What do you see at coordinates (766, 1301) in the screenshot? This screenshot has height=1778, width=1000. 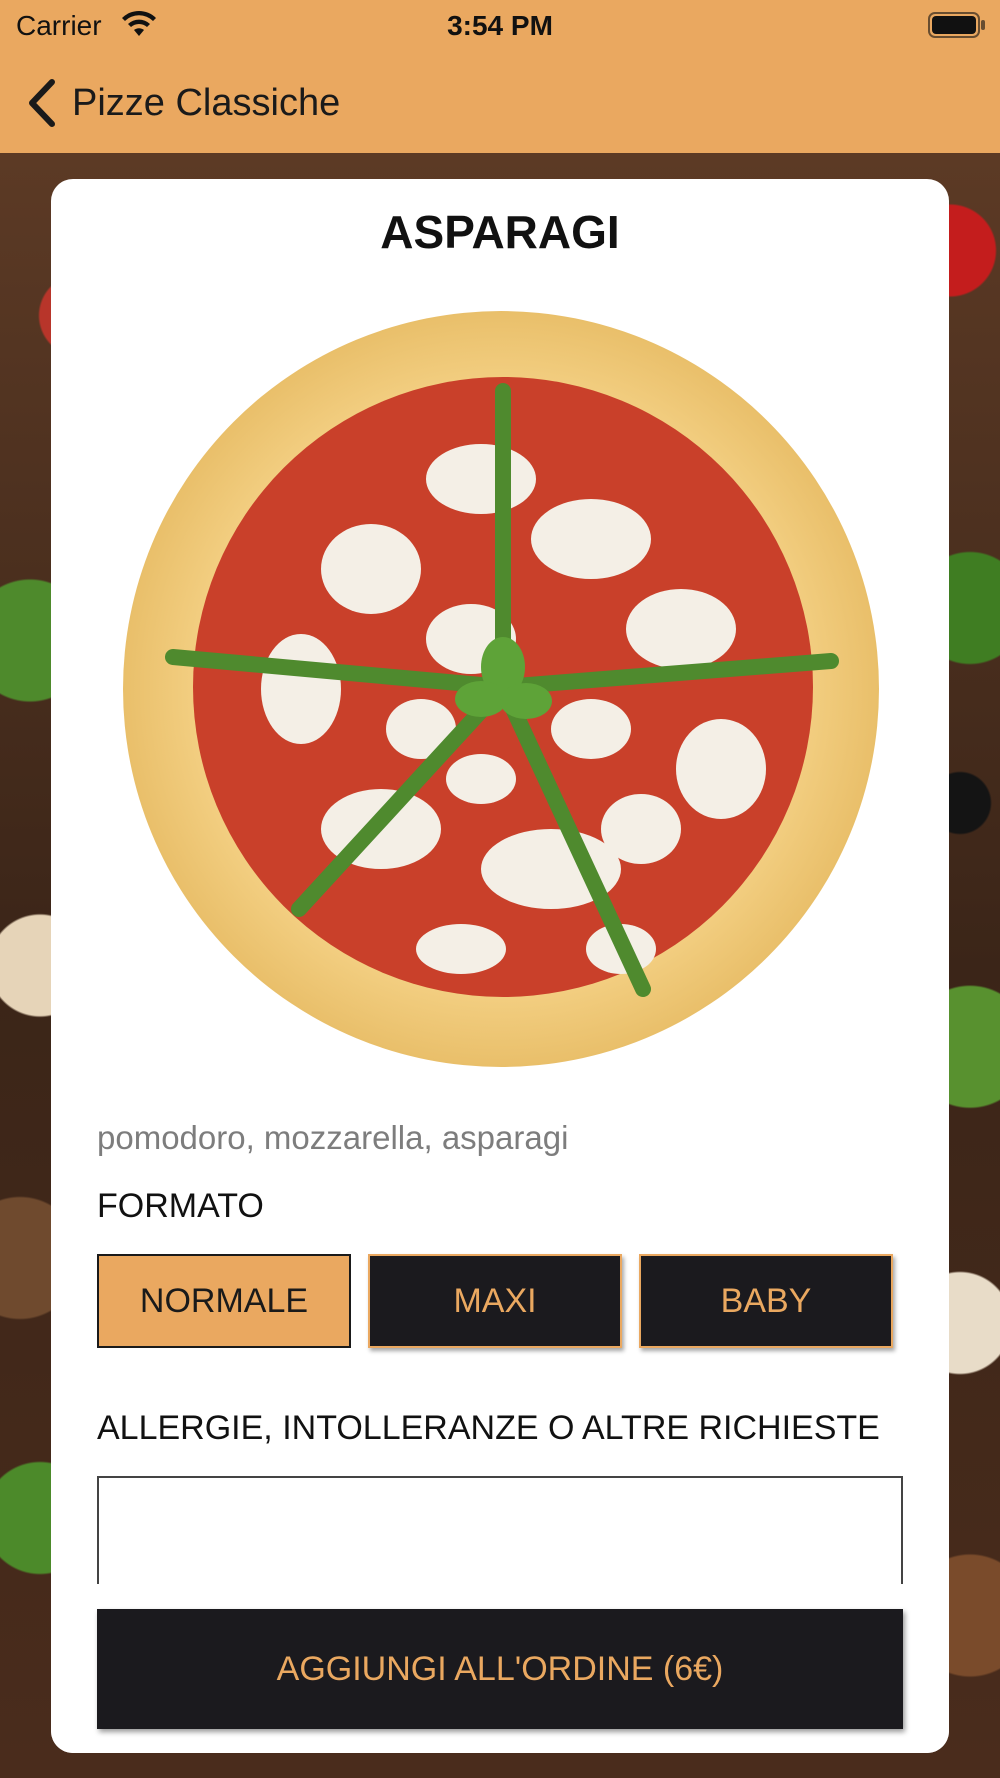 I see `size-baby-button: BABY` at bounding box center [766, 1301].